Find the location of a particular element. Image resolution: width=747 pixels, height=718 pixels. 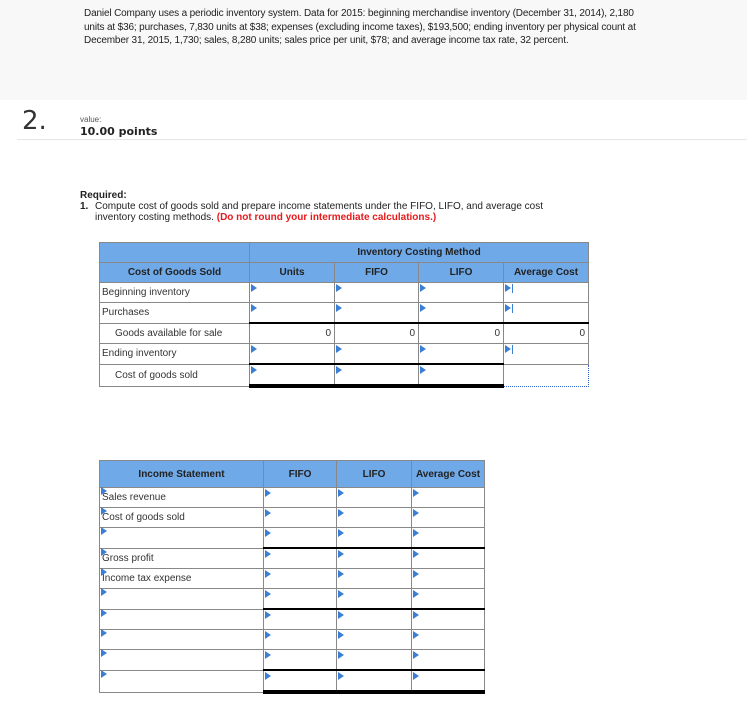

value-label: value: is located at coordinates (91, 119).